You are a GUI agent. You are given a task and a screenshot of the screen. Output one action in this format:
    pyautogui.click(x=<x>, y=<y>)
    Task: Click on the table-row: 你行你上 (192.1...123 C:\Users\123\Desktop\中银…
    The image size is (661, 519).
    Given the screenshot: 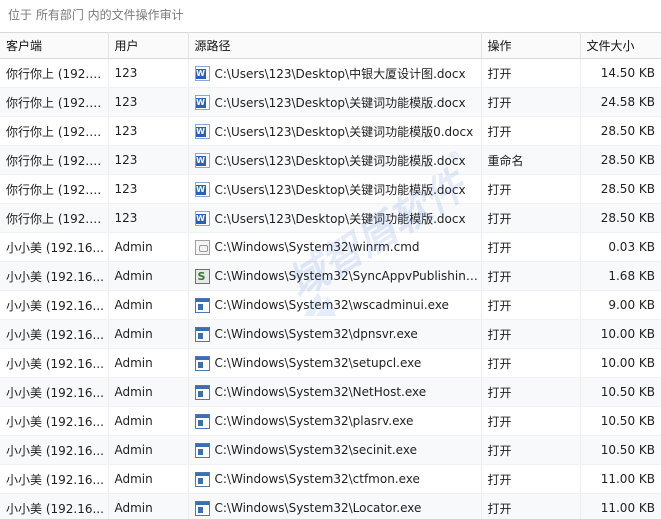 What is the action you would take?
    pyautogui.click(x=330, y=73)
    